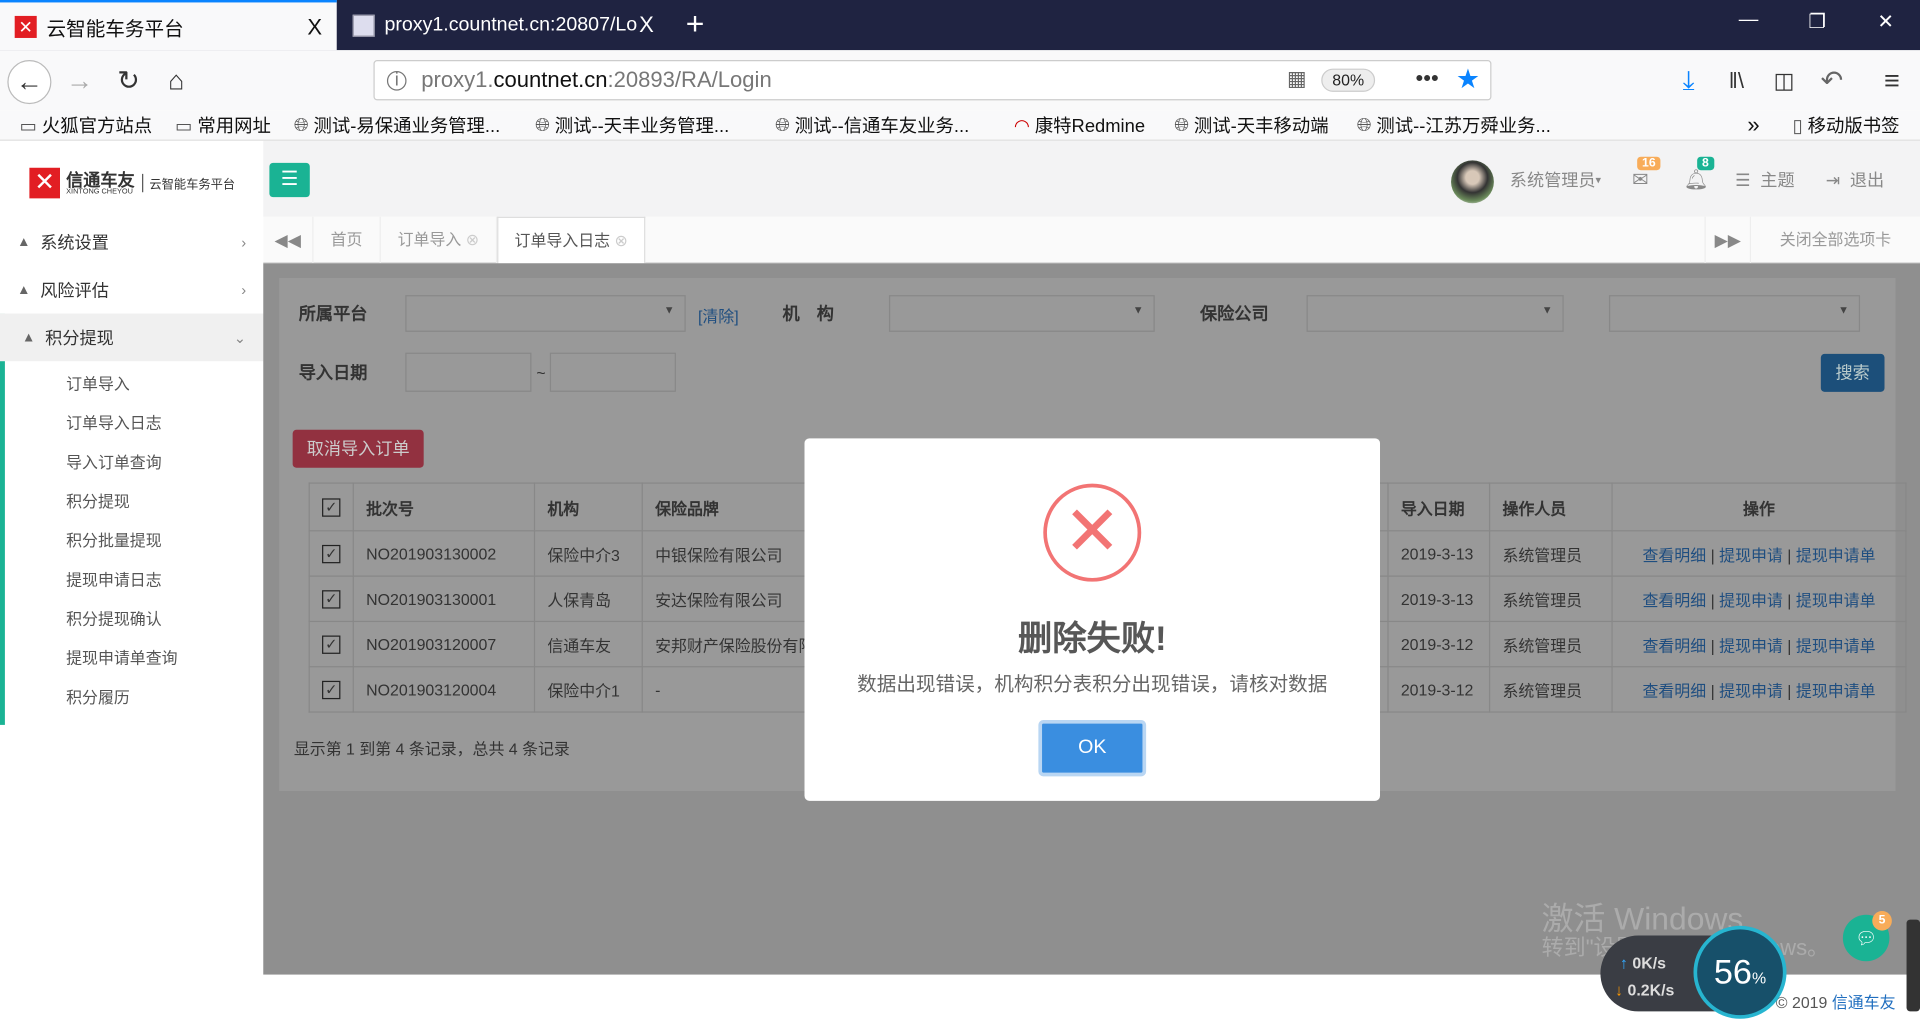 This screenshot has width=1920, height=1021. What do you see at coordinates (80, 82) in the screenshot?
I see `forward-button: →` at bounding box center [80, 82].